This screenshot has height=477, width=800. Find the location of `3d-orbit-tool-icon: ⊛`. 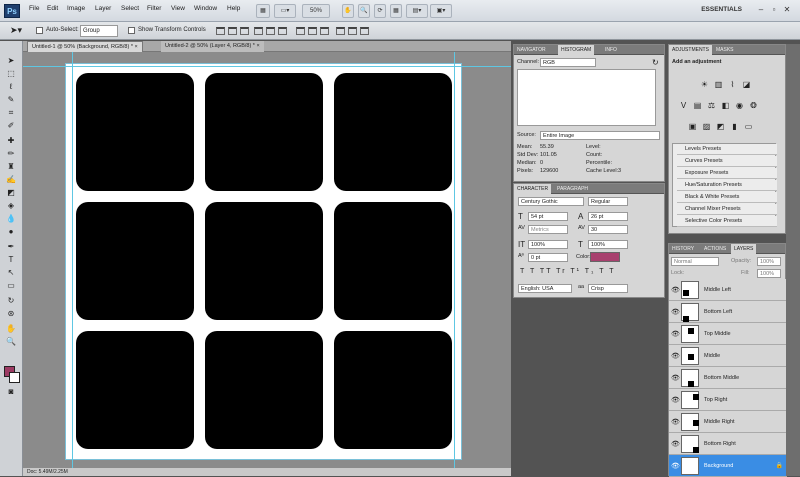

3d-orbit-tool-icon: ⊛ is located at coordinates (11, 313).